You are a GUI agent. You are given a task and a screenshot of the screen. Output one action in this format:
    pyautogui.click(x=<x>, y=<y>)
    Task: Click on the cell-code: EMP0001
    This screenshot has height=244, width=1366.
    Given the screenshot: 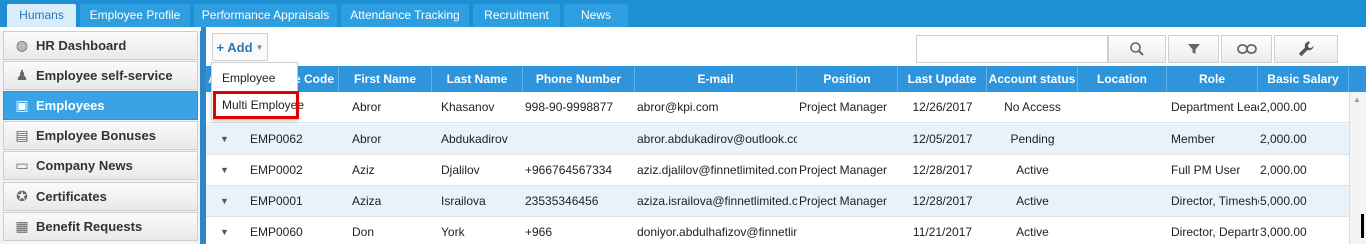 What is the action you would take?
    pyautogui.click(x=276, y=201)
    